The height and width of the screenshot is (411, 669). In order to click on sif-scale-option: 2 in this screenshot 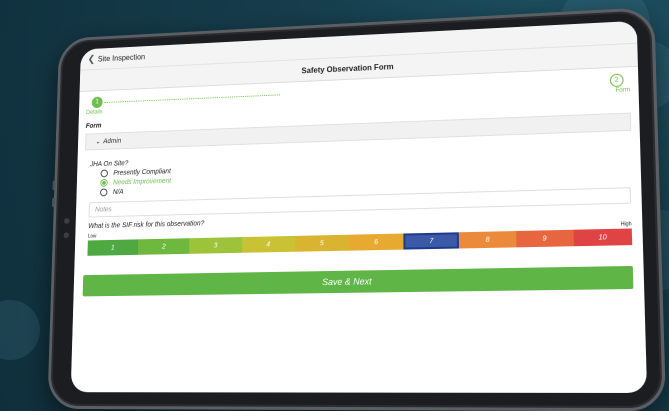, I will do `click(164, 246)`.